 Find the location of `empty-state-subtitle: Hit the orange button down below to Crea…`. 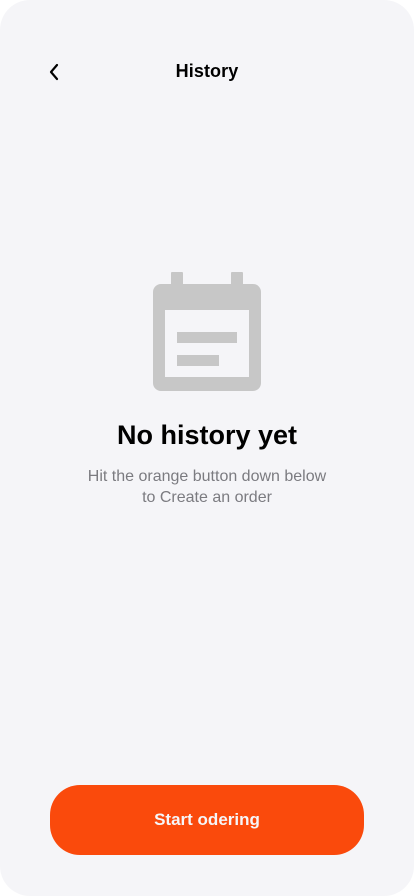

empty-state-subtitle: Hit the orange button down below to Crea… is located at coordinates (207, 487).